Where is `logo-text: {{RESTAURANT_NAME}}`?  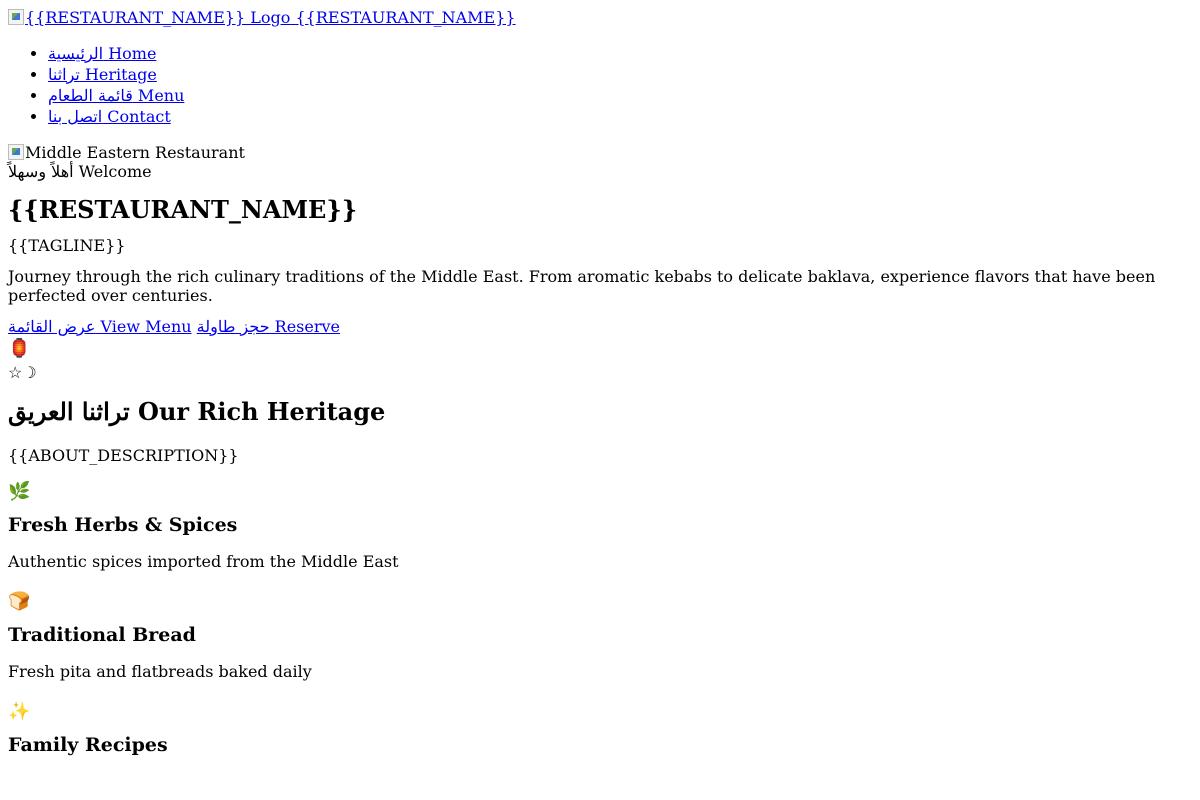
logo-text: {{RESTAURANT_NAME}} is located at coordinates (405, 17).